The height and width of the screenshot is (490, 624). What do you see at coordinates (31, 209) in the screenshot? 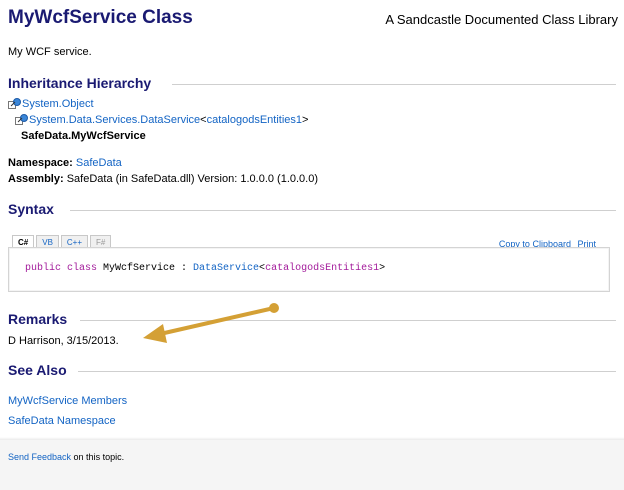
I see `syntax-heading: Syntax` at bounding box center [31, 209].